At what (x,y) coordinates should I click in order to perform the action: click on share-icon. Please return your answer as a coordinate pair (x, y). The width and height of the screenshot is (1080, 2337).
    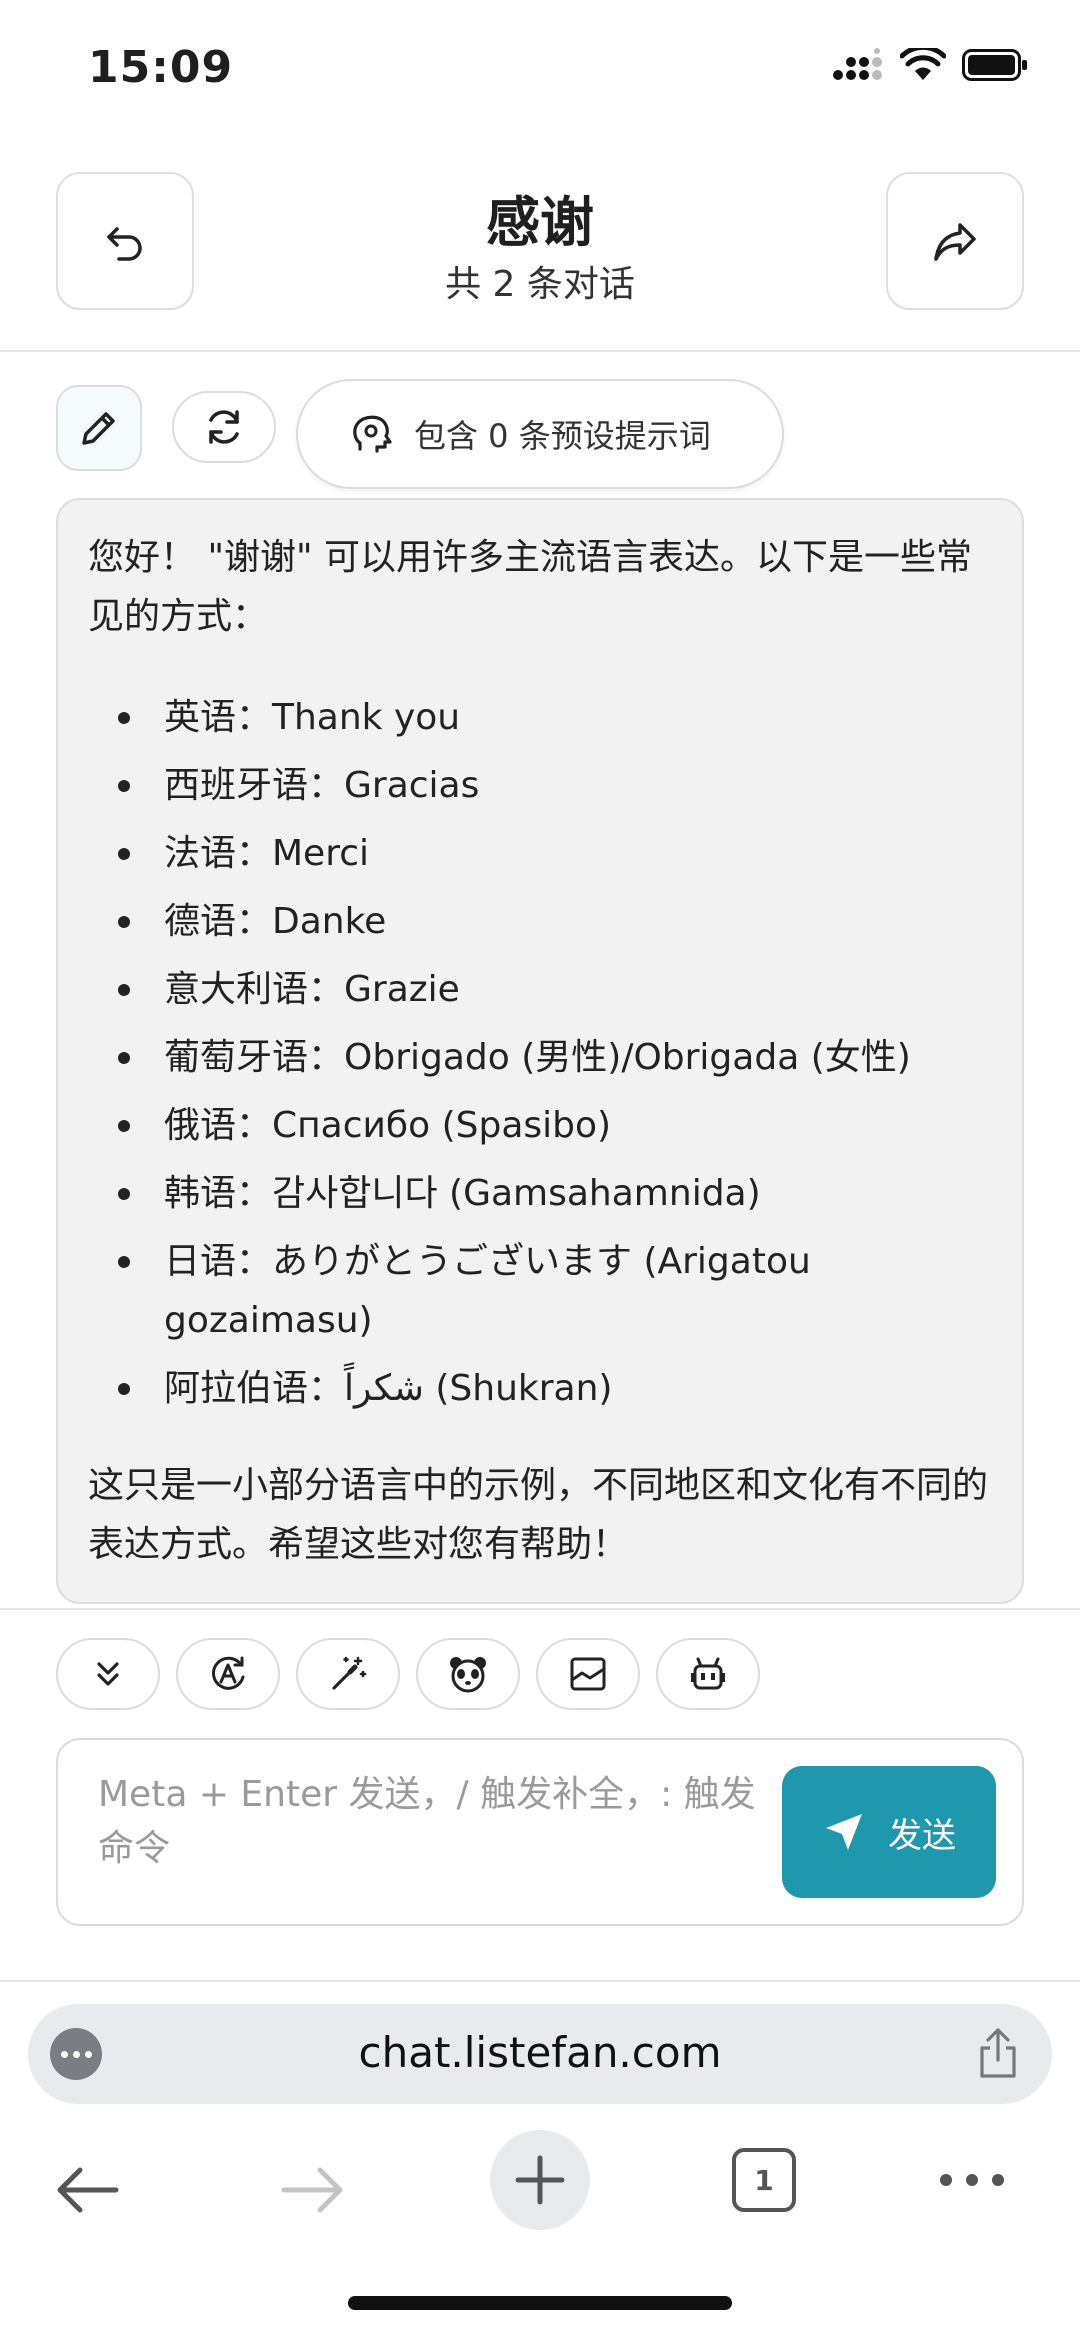
    Looking at the image, I should click on (998, 2053).